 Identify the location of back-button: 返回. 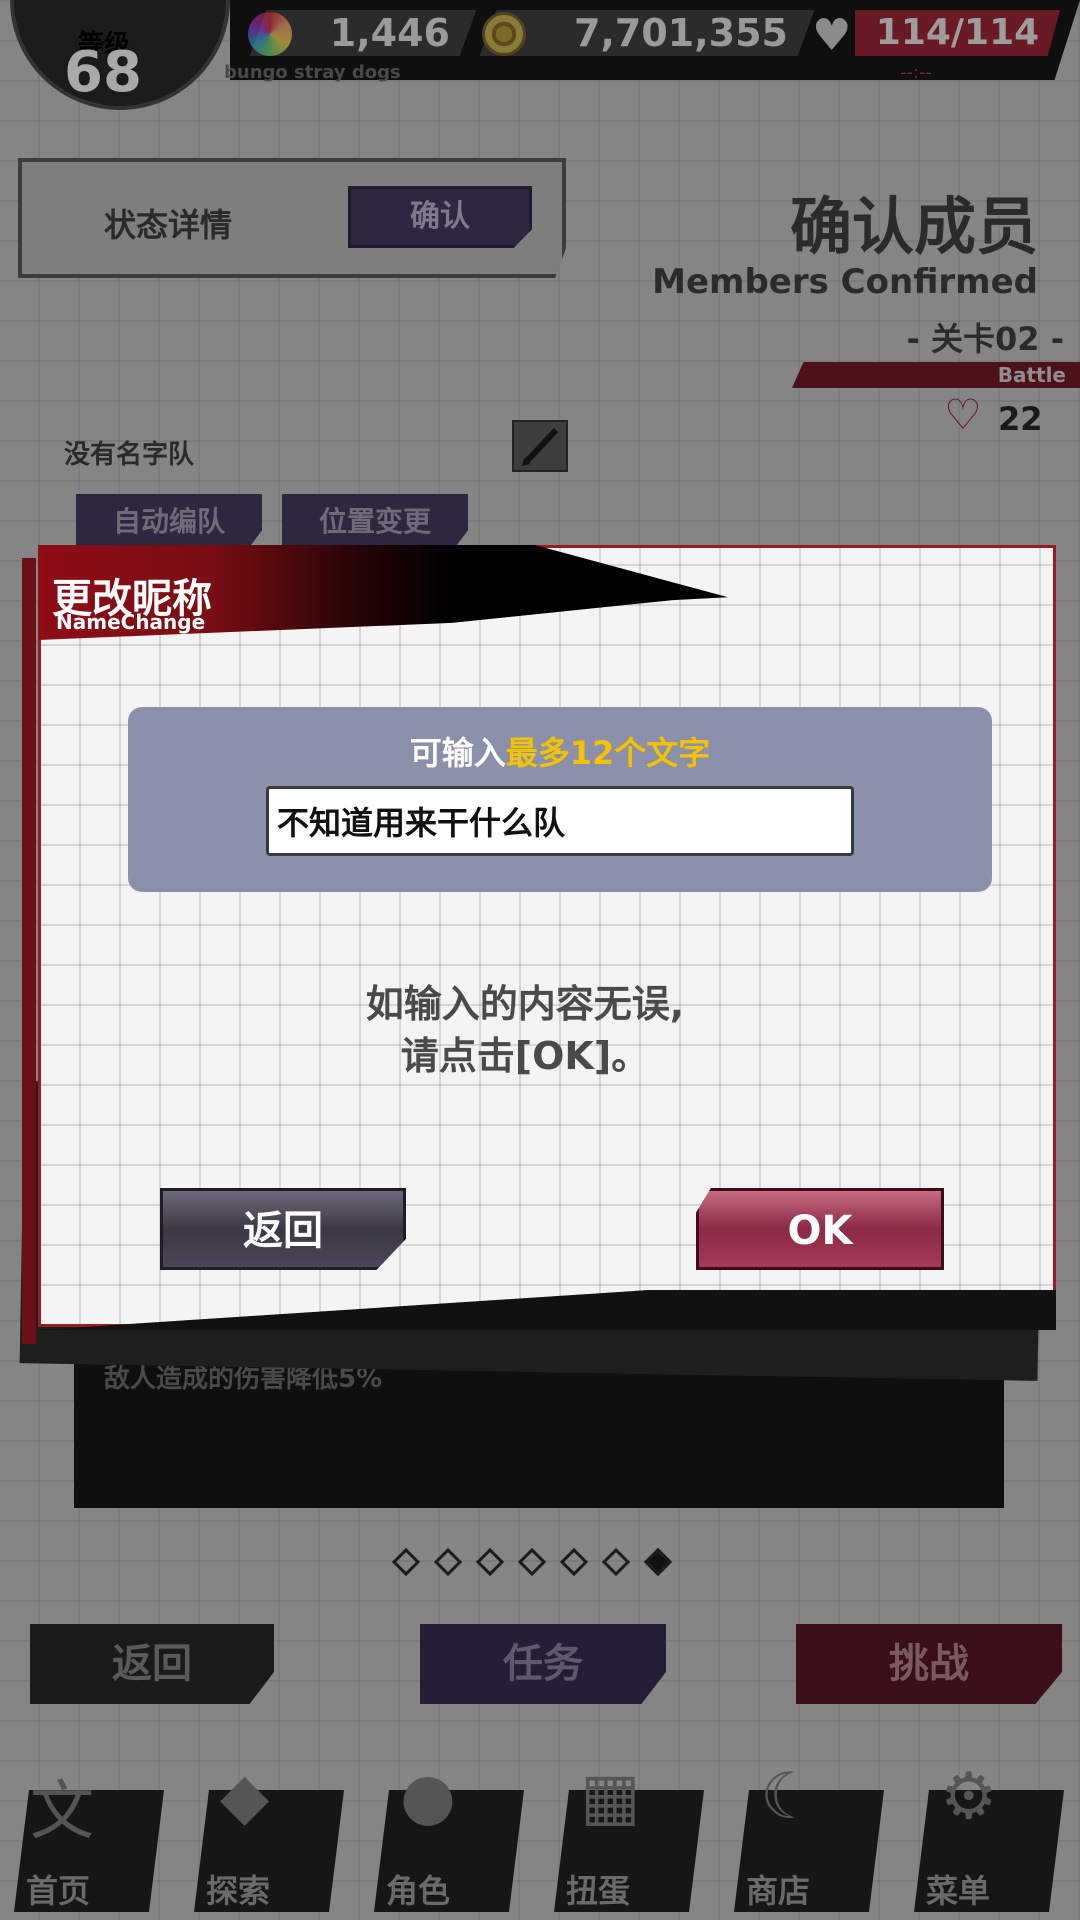
(152, 1664).